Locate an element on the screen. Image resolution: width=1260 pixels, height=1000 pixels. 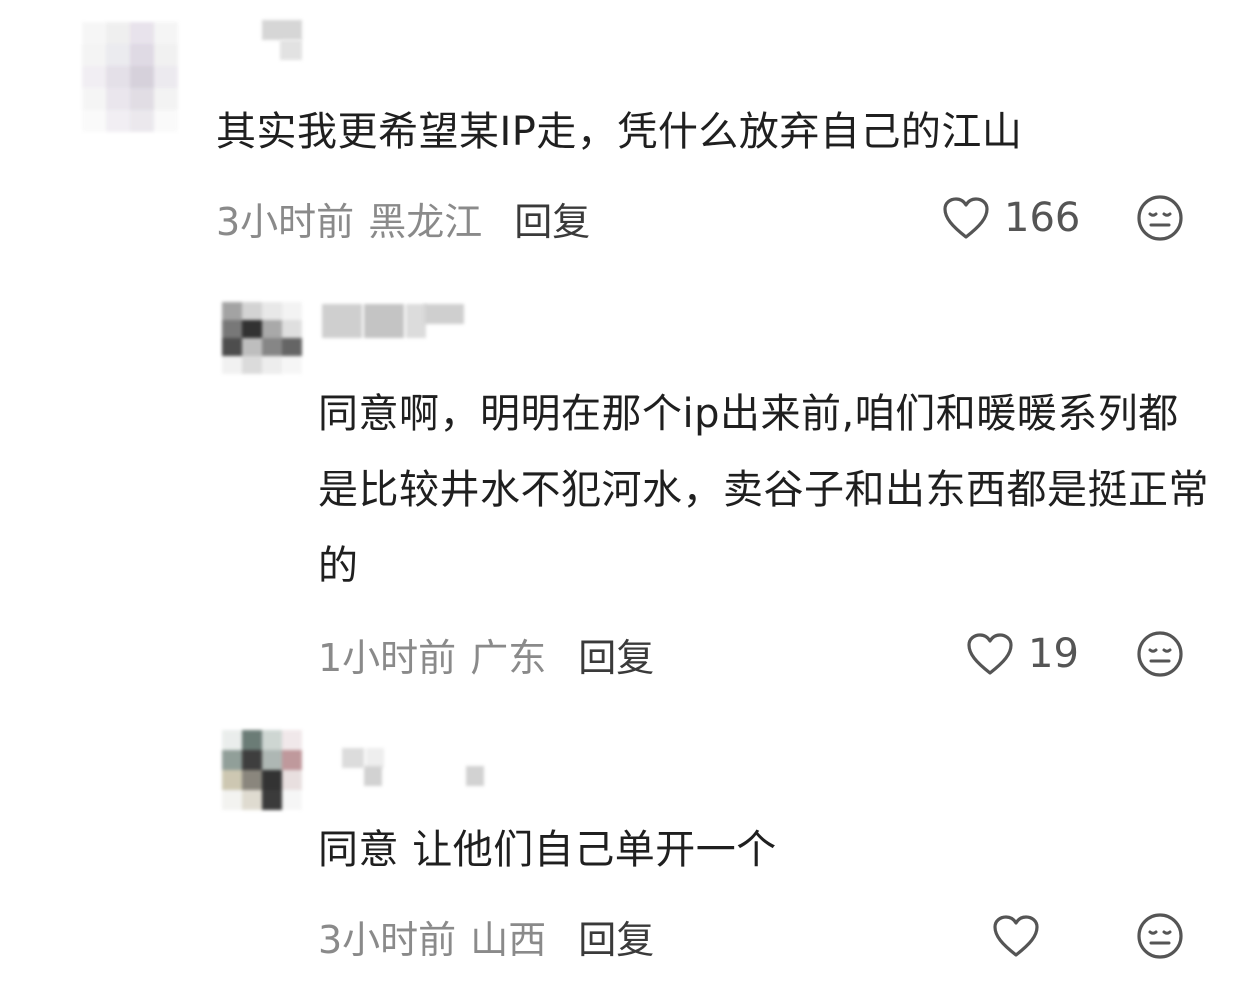
comment-meta: 1小时前 广东 回复 is located at coordinates (486, 654).